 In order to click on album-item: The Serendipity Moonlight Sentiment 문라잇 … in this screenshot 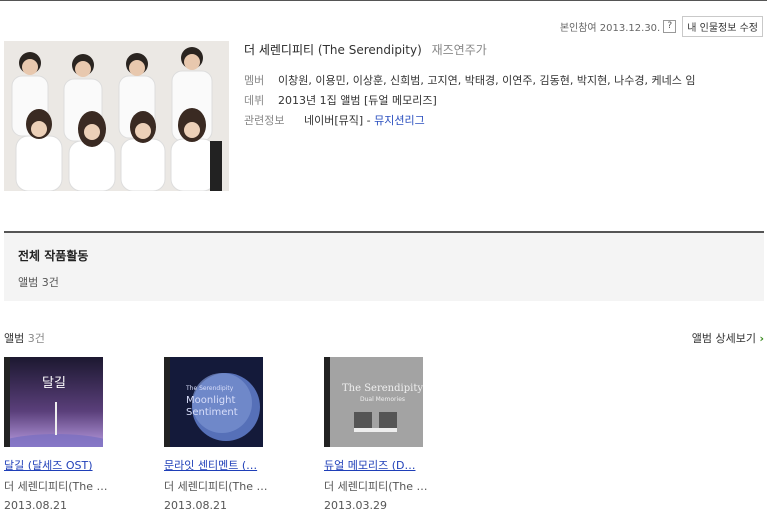, I will do `click(224, 434)`.